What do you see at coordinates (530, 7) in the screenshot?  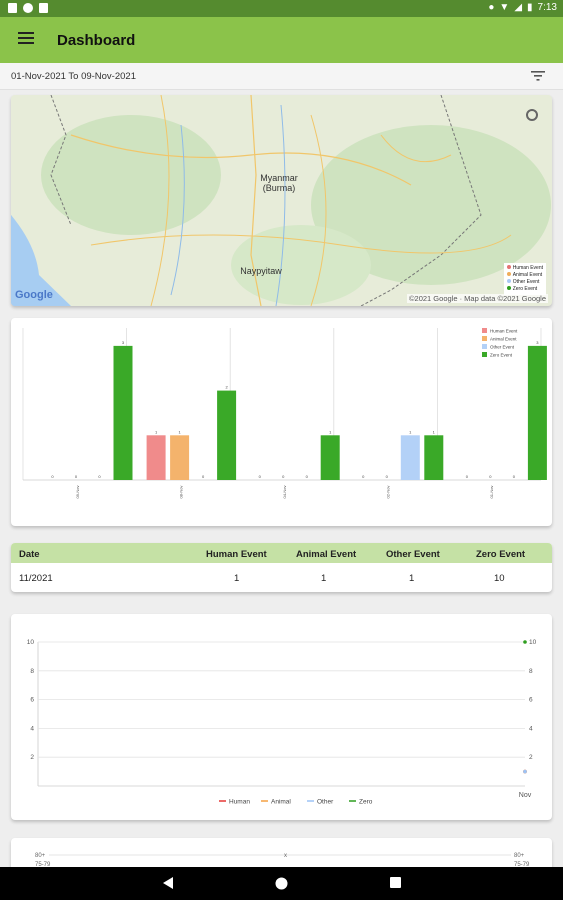 I see `battery-icon: ▮` at bounding box center [530, 7].